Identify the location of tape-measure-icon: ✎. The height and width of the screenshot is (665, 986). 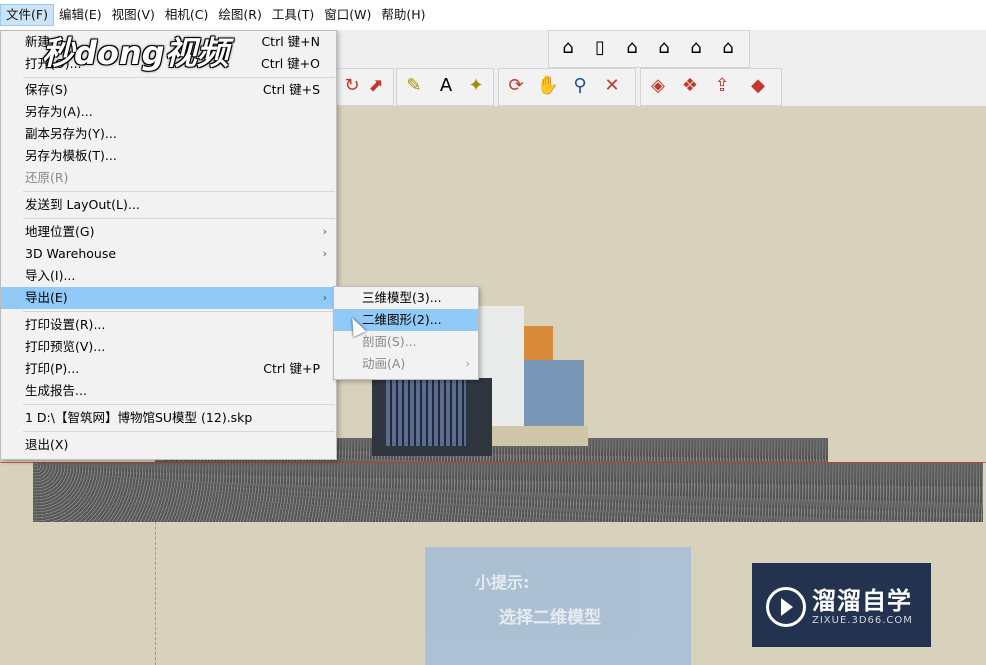
(414, 86).